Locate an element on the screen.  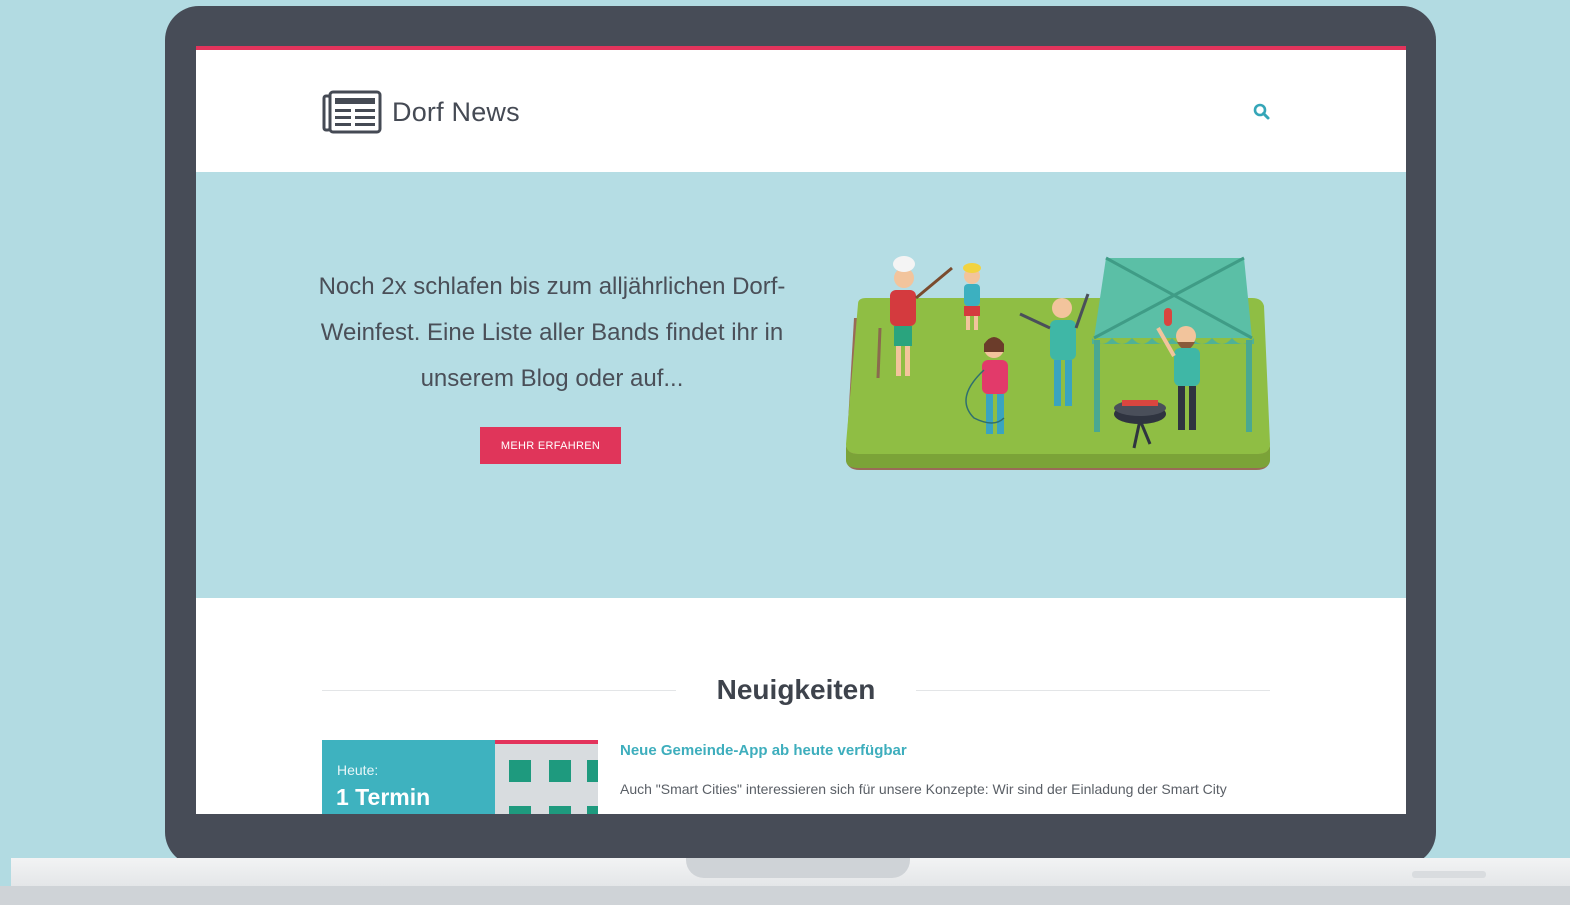
site-header: Dorf News is located at coordinates (801, 111).